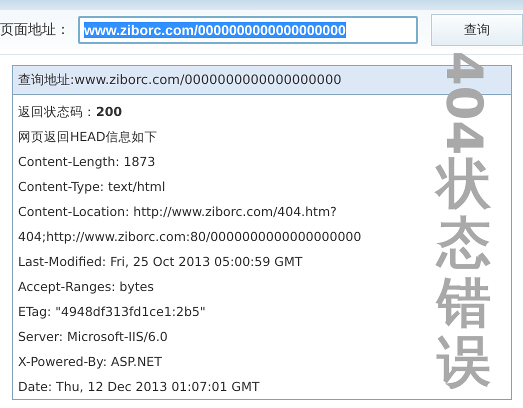  I want to click on header-line: 网页返回HEAD信息如下, so click(88, 136).